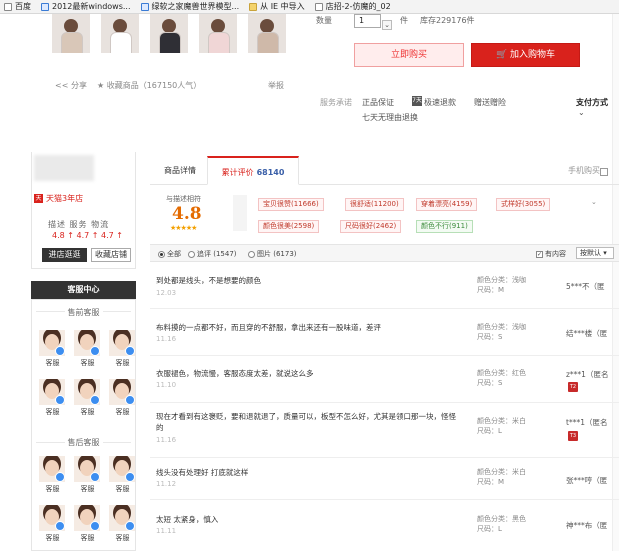 Image resolution: width=619 pixels, height=551 pixels. I want to click on favorite-link: ★ 收藏商品（167150人气）, so click(149, 85).